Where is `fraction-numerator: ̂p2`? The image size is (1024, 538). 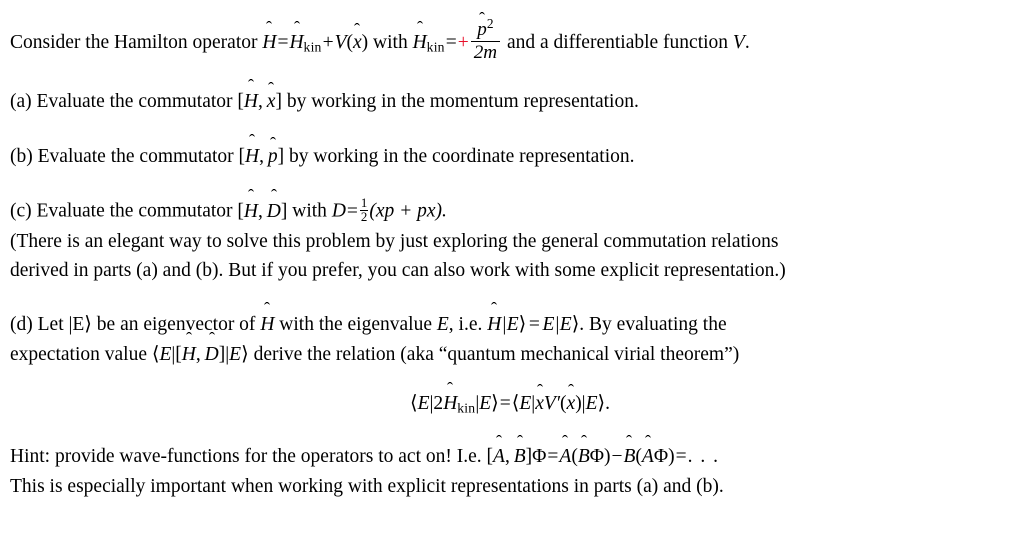 fraction-numerator: ̂p2 is located at coordinates (485, 29).